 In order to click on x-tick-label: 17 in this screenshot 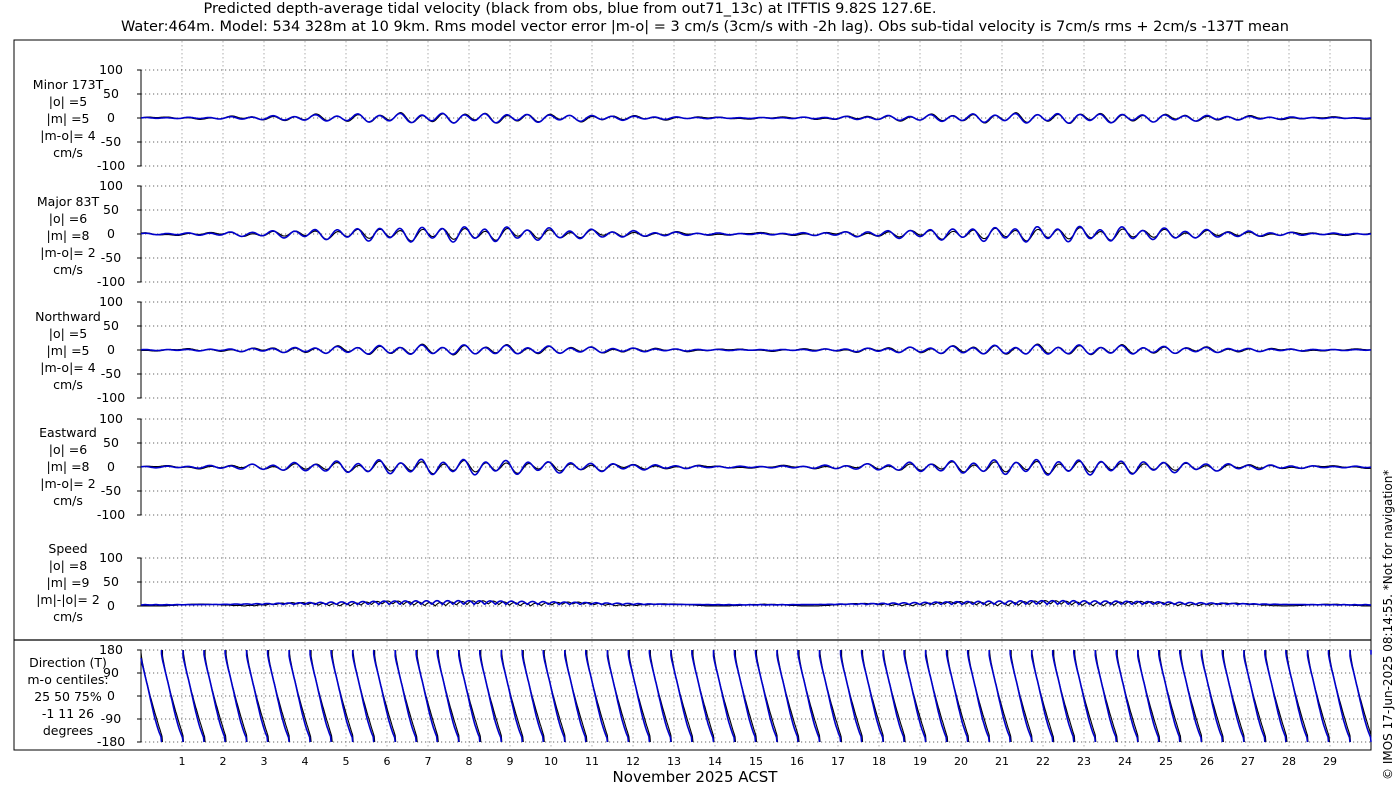, I will do `click(838, 761)`.